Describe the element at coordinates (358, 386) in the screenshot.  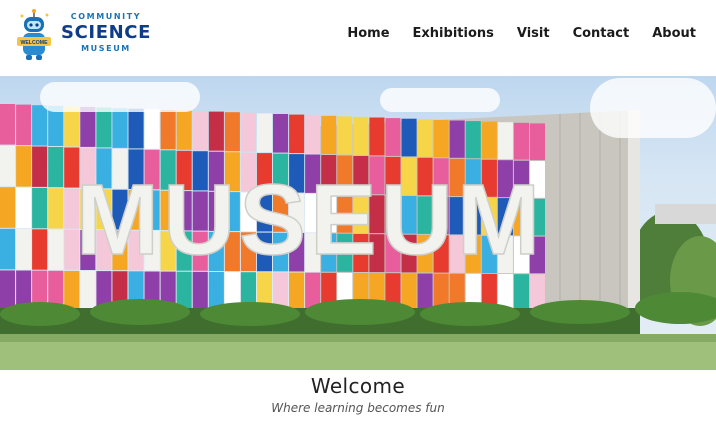
I see `welcome-title: Welcome` at that location.